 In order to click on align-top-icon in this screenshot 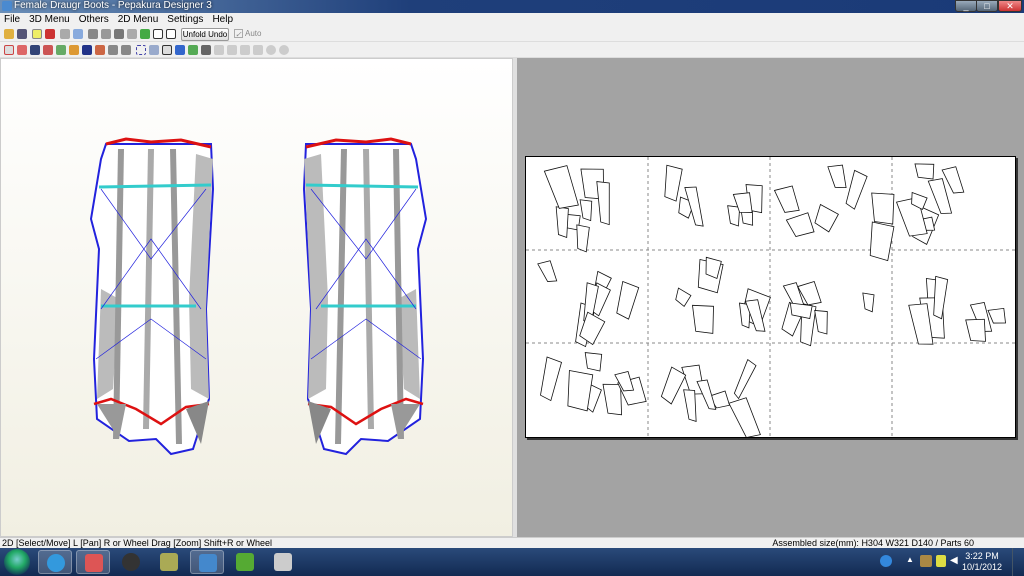, I will do `click(245, 50)`.